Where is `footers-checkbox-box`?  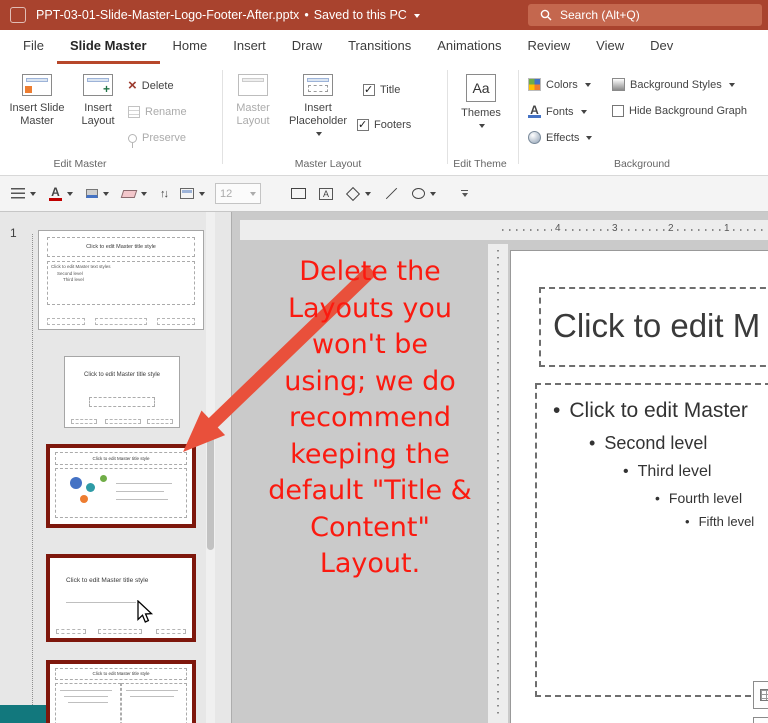 footers-checkbox-box is located at coordinates (363, 124).